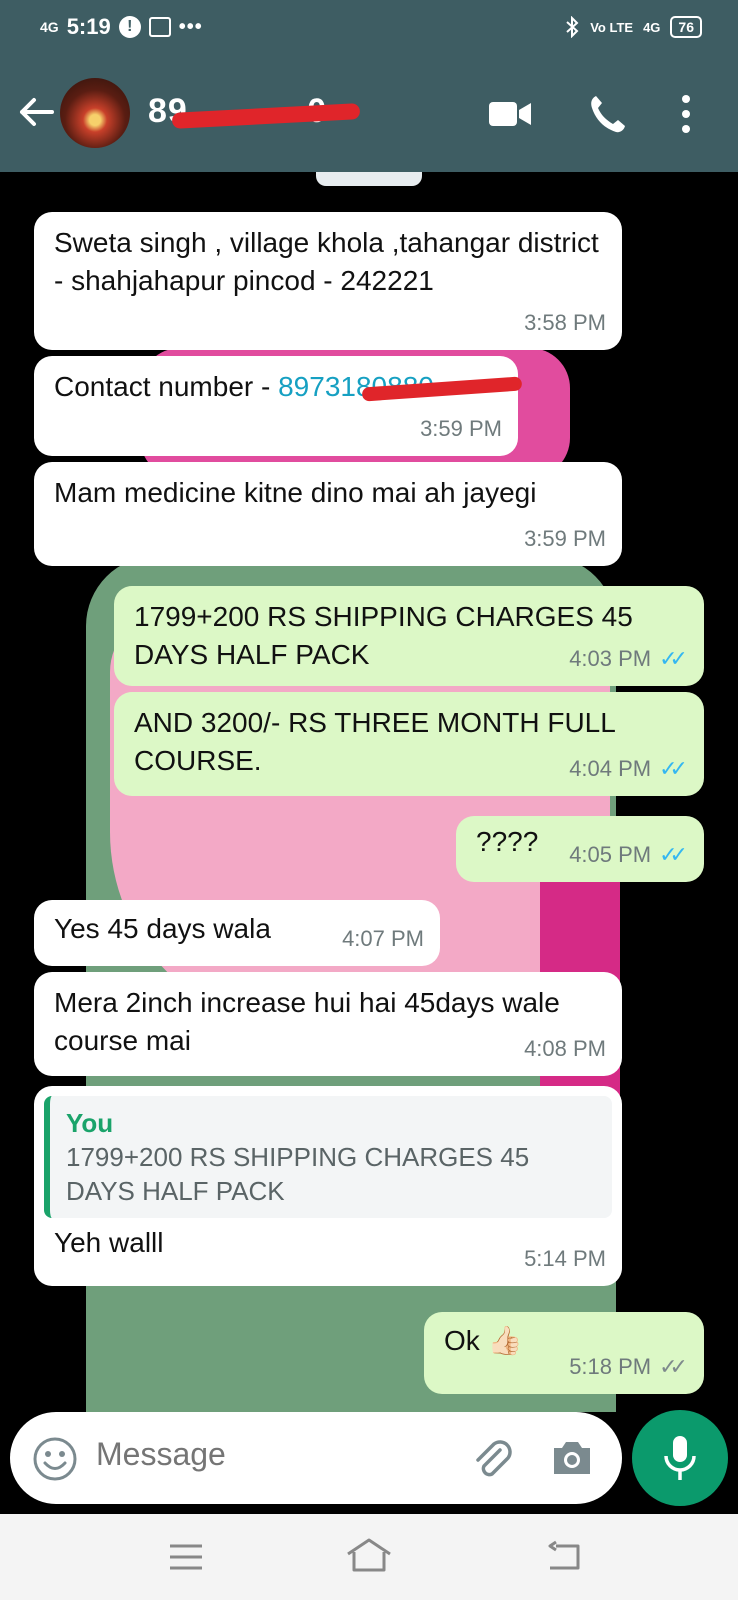 This screenshot has height=1600, width=738. Describe the element at coordinates (492, 1458) in the screenshot. I see `attach-icon` at that location.